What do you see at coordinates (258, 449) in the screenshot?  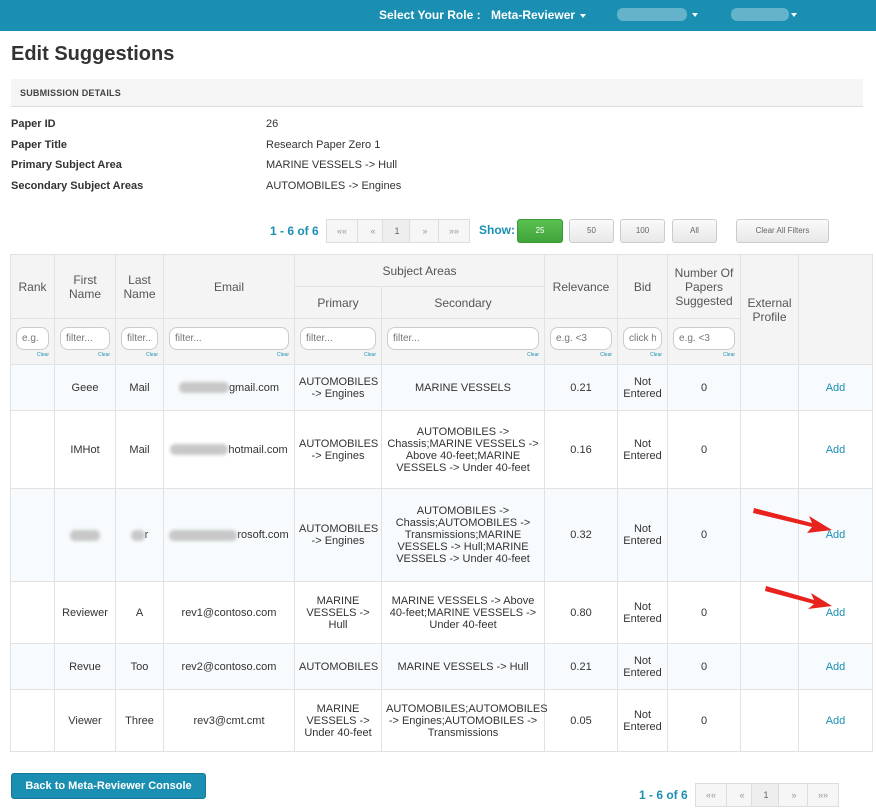 I see `email-text: hotmail.com` at bounding box center [258, 449].